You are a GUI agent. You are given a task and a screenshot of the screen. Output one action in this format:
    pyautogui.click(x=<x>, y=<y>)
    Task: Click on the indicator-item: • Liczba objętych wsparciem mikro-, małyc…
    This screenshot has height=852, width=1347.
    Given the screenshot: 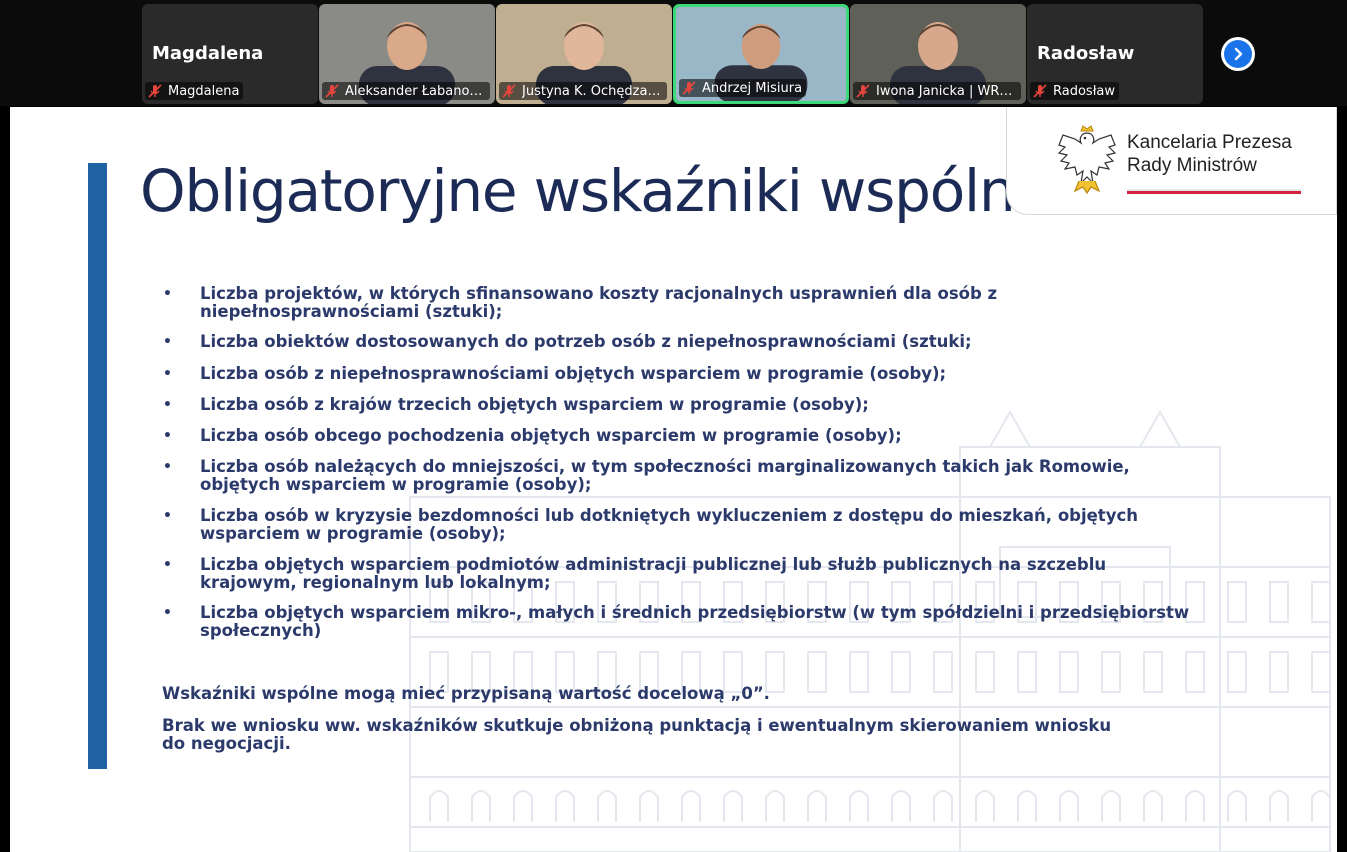 What is the action you would take?
    pyautogui.click(x=675, y=622)
    